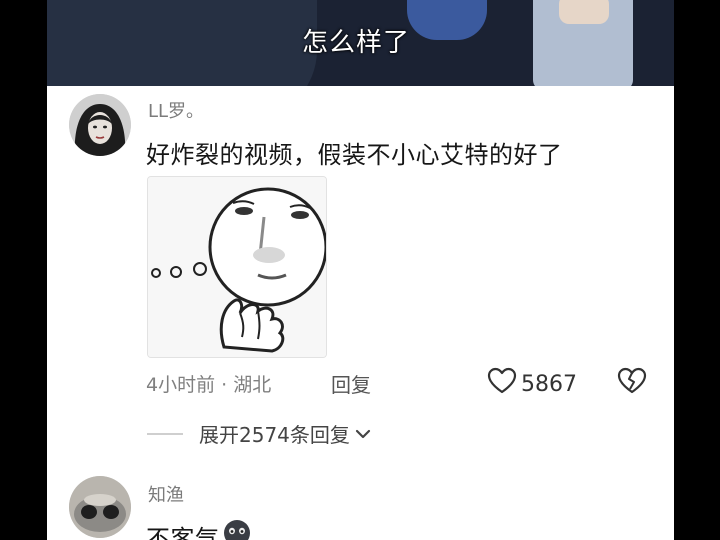  What do you see at coordinates (166, 494) in the screenshot?
I see `comment-username: 知渔` at bounding box center [166, 494].